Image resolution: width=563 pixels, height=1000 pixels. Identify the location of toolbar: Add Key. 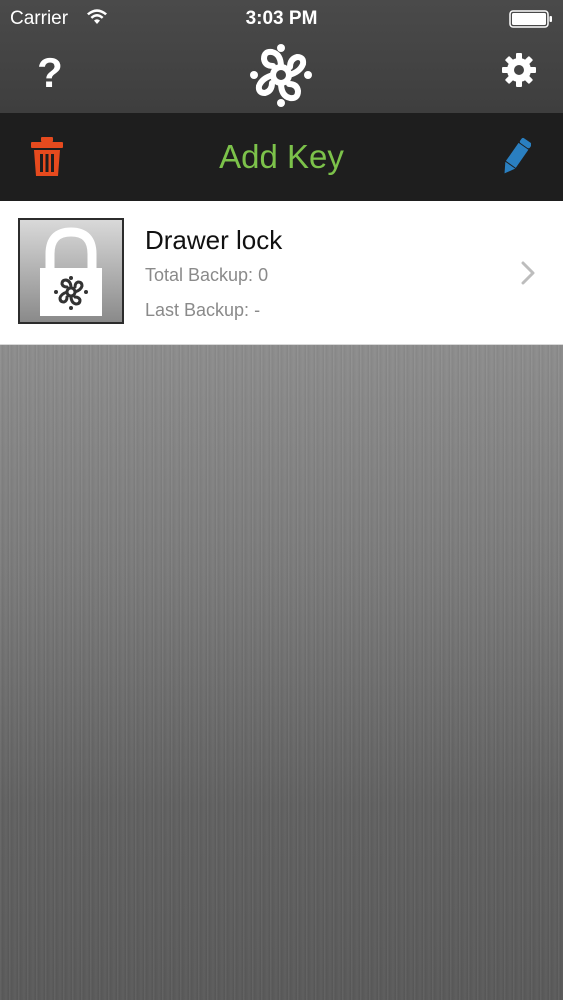
(281, 157).